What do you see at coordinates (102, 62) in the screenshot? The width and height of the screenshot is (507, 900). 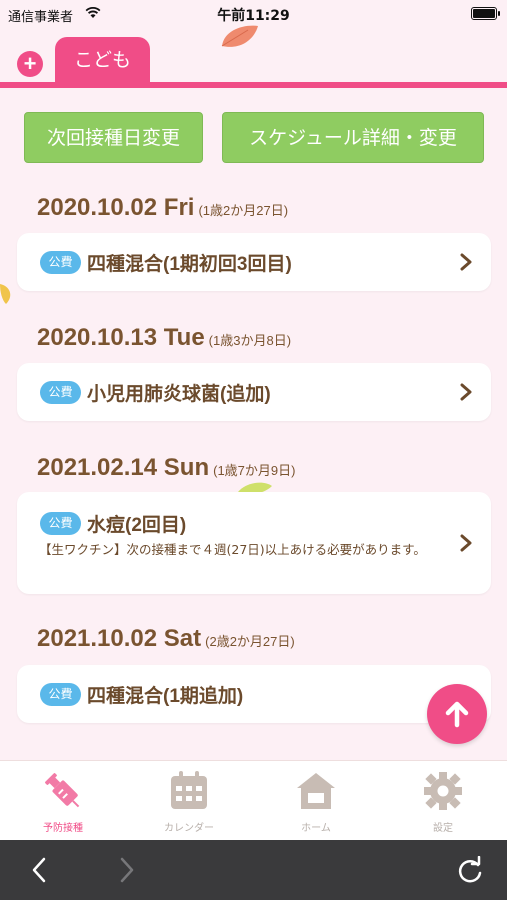 I see `tab-child: こども` at bounding box center [102, 62].